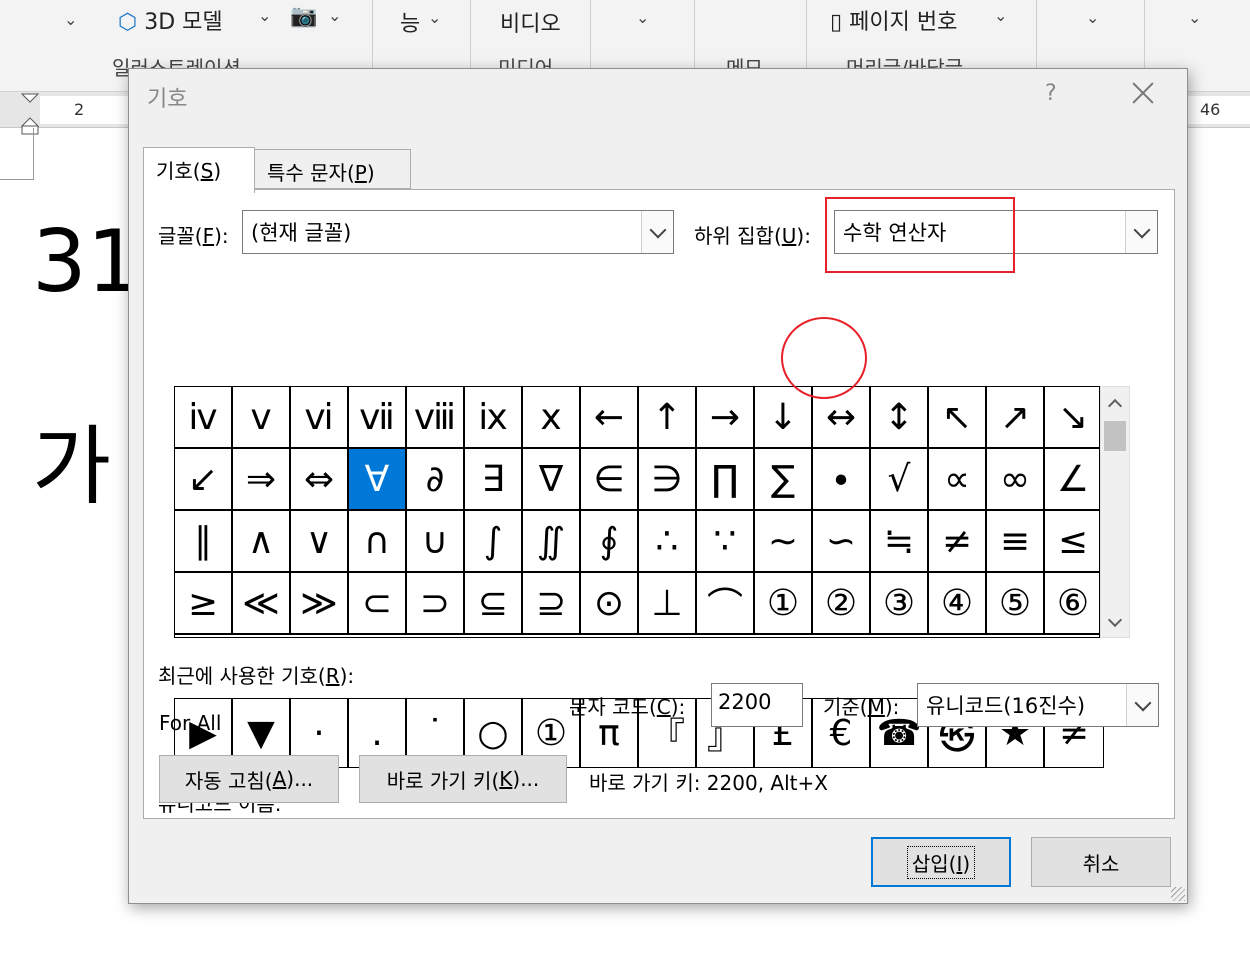  Describe the element at coordinates (958, 604) in the screenshot. I see `symbol-cell: ④` at that location.